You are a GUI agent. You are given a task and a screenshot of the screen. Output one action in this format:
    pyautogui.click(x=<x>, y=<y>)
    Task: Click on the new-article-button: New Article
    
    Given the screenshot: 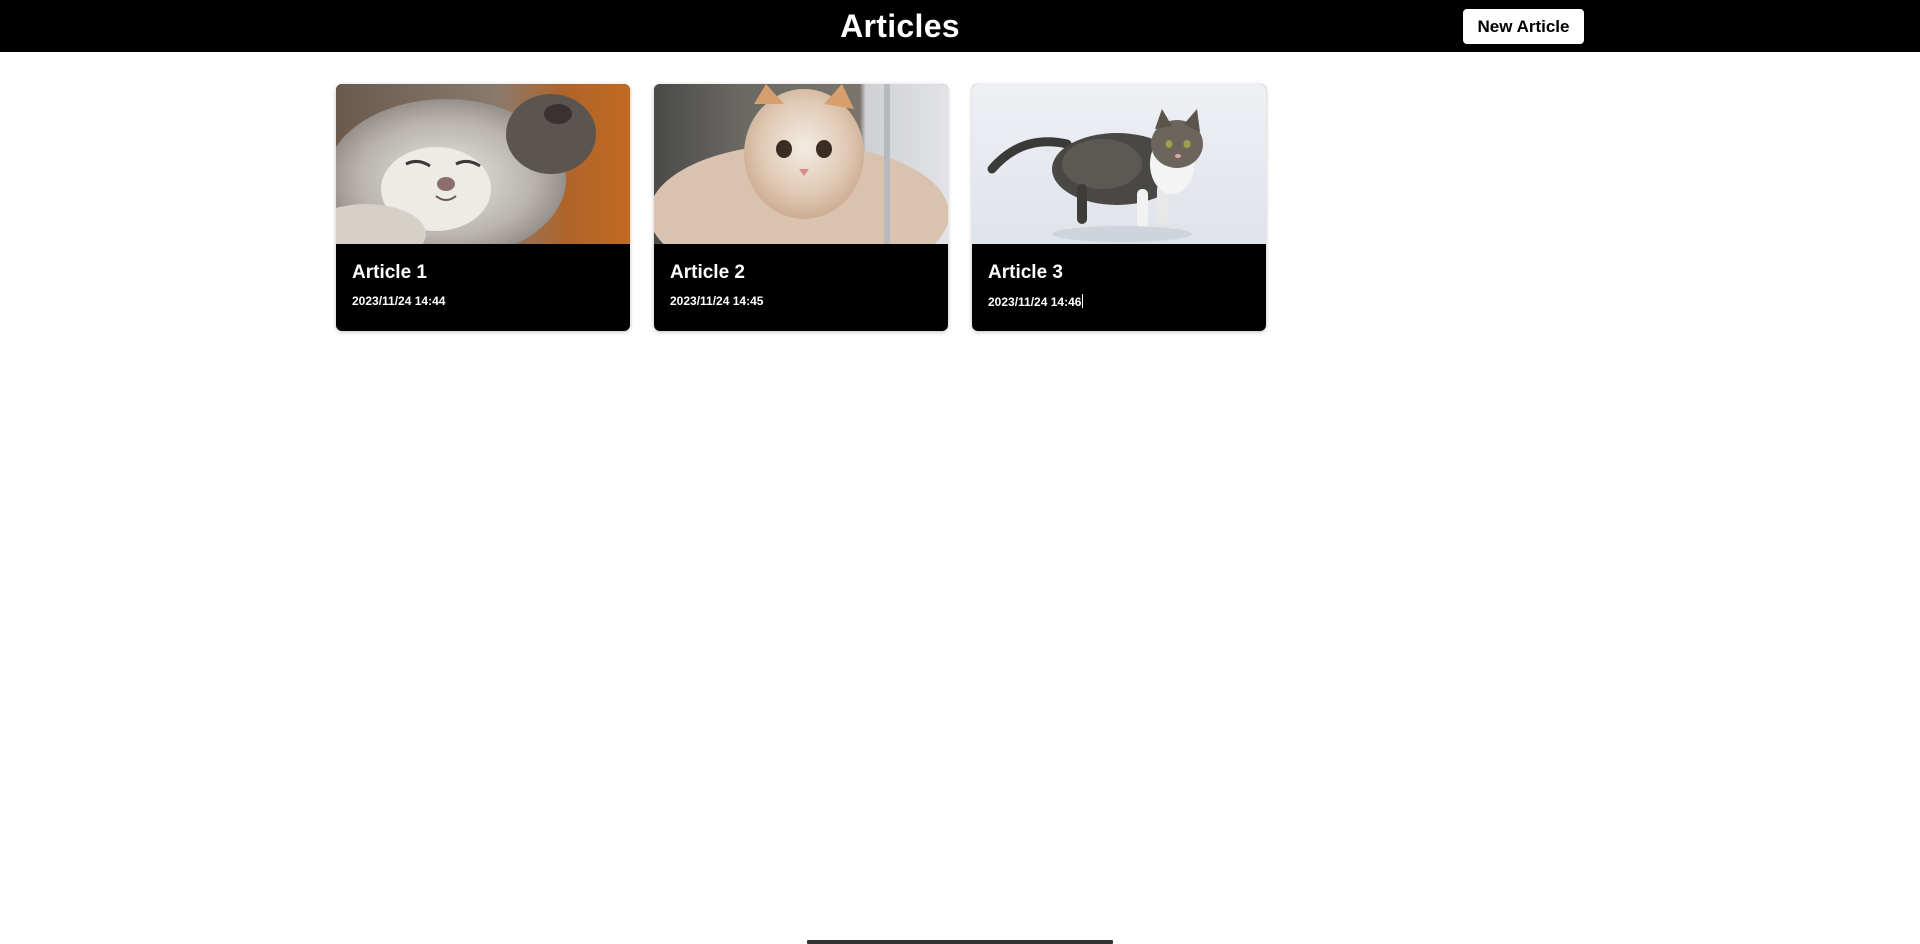 What is the action you would take?
    pyautogui.click(x=1523, y=26)
    